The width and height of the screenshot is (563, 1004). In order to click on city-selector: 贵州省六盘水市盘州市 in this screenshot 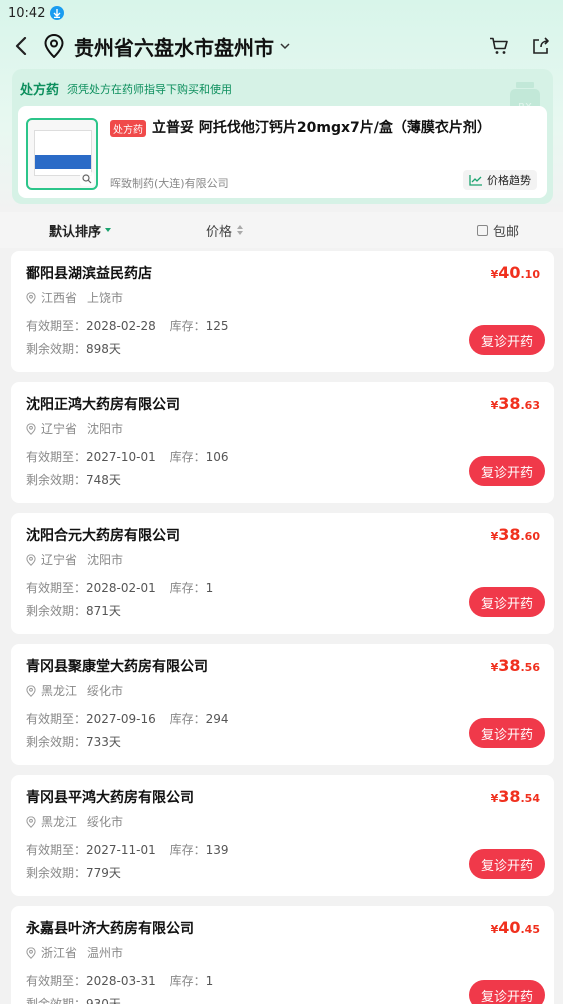, I will do `click(174, 46)`.